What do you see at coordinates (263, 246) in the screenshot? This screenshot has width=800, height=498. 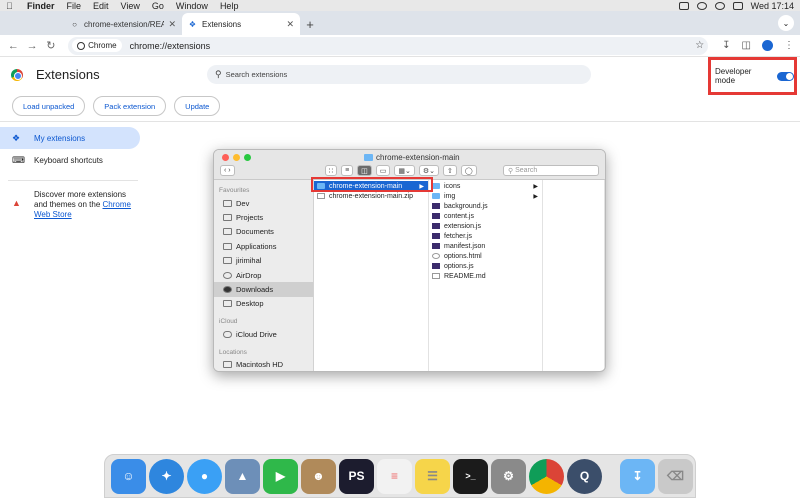 I see `sidebar-item-applications: Applications` at bounding box center [263, 246].